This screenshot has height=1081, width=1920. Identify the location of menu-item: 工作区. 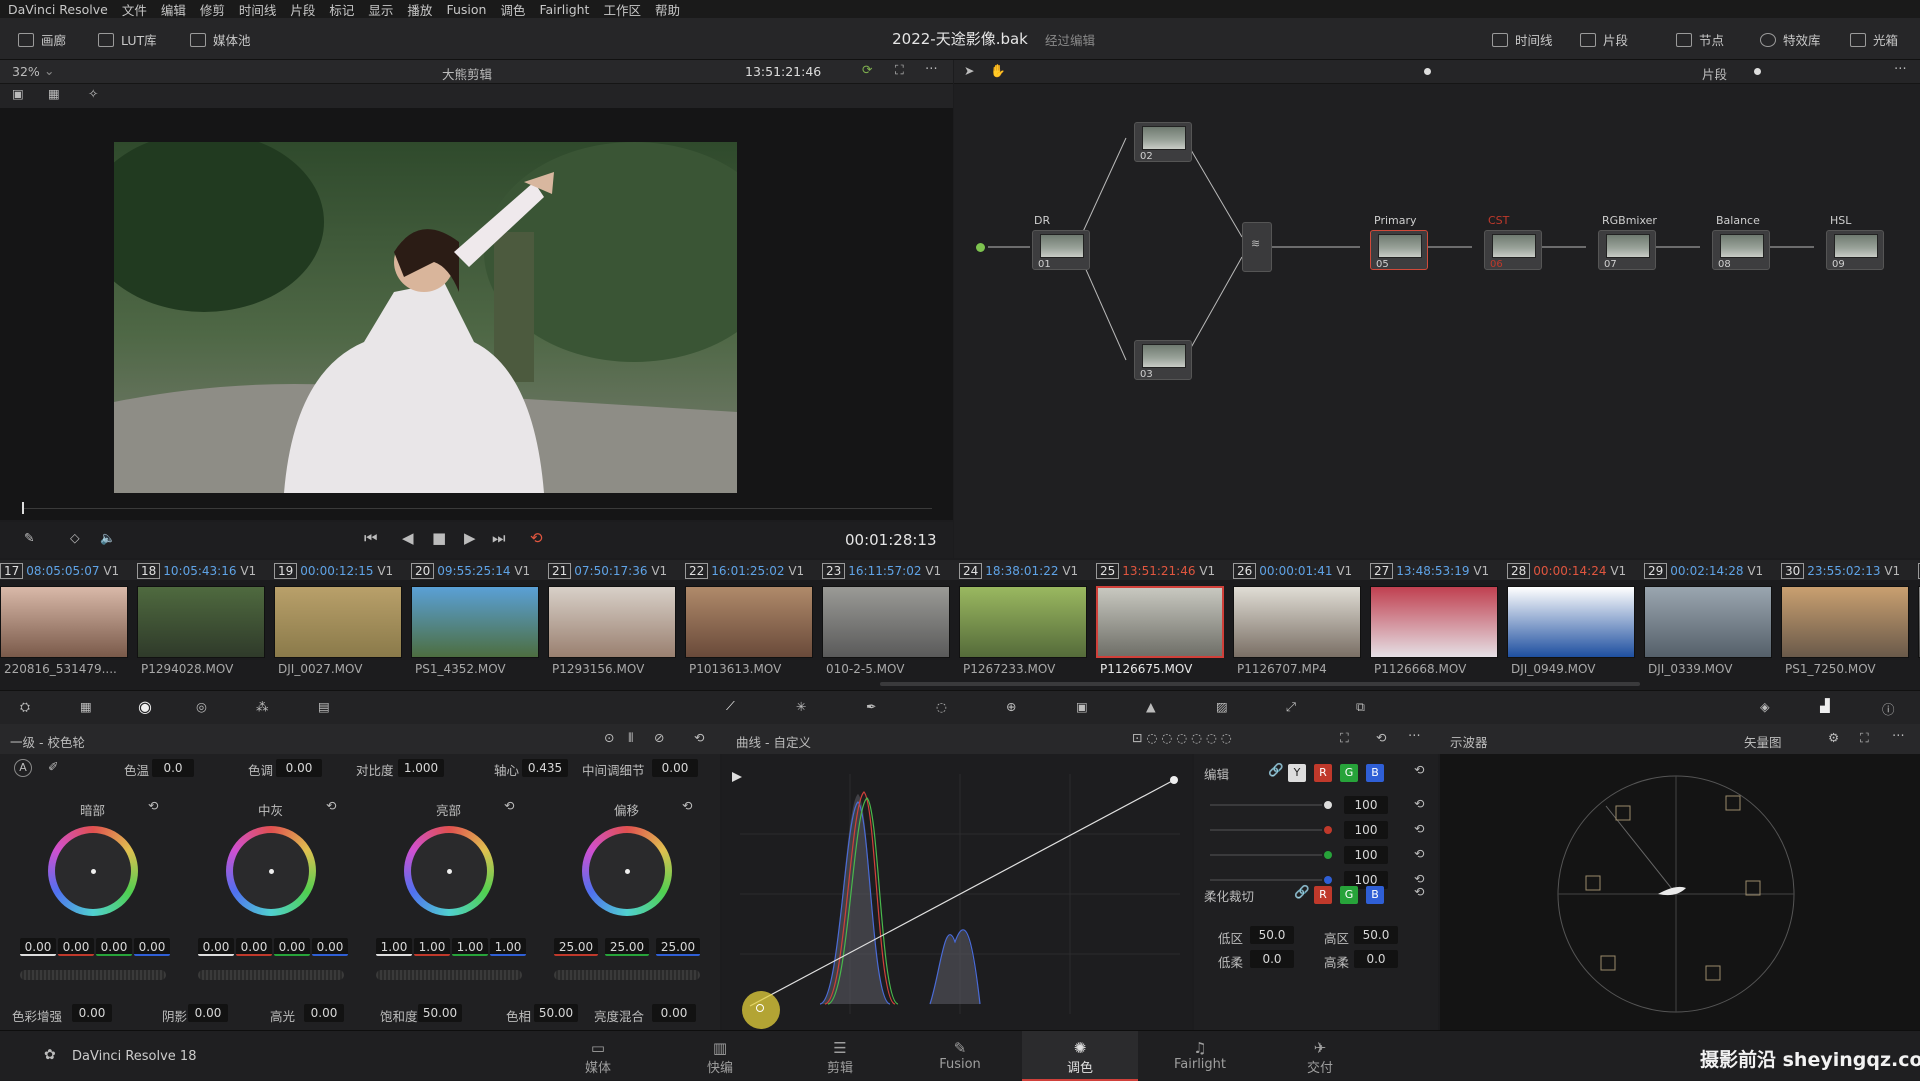
(622, 9).